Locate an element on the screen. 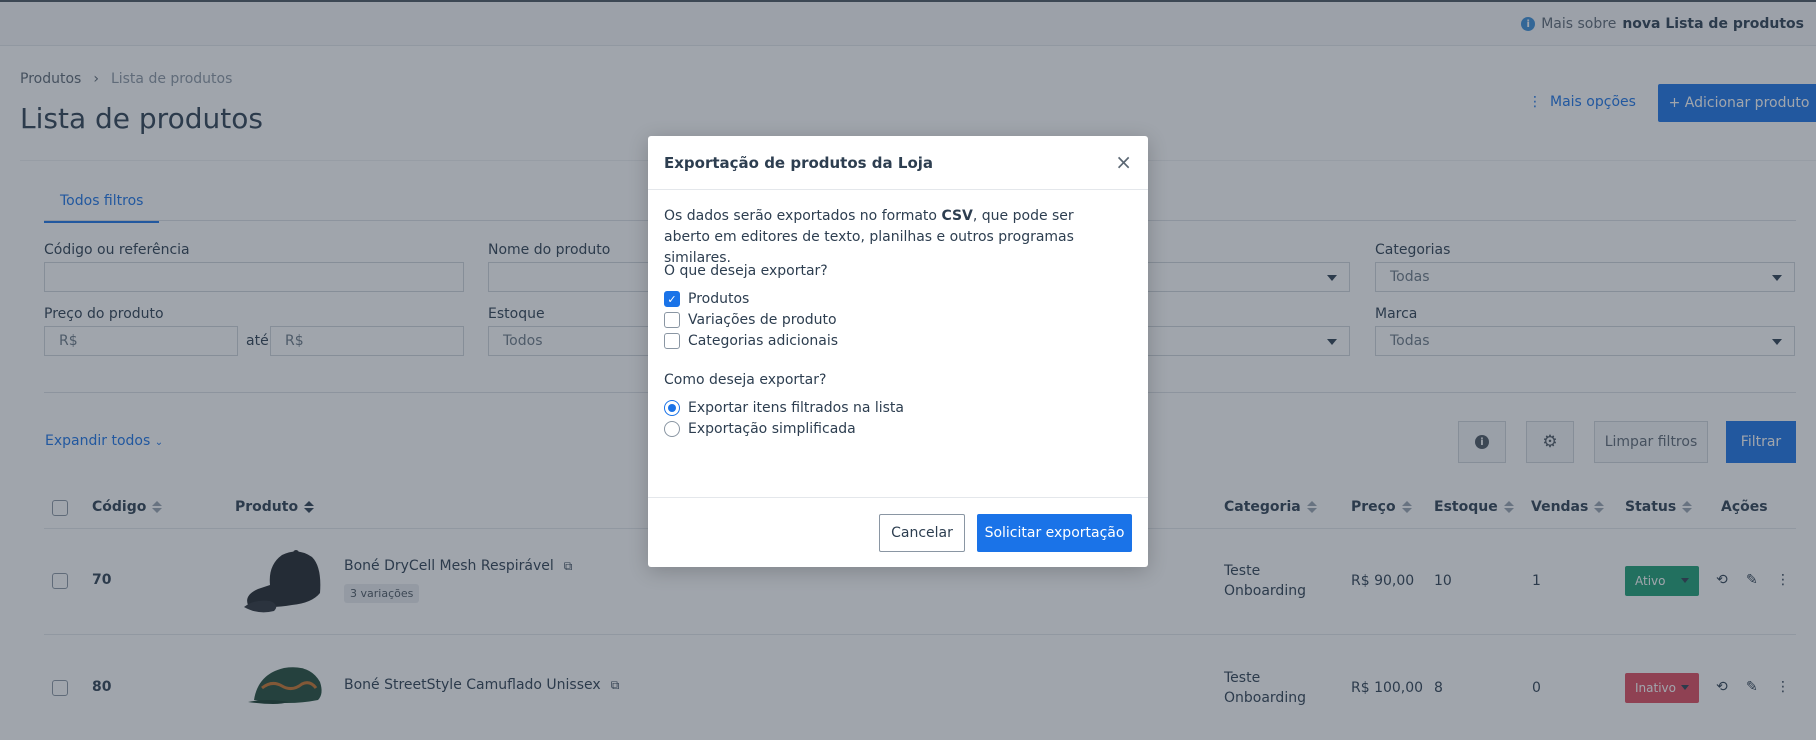 Image resolution: width=1816 pixels, height=740 pixels. categories-option-label: Categorias adicionais is located at coordinates (763, 341).